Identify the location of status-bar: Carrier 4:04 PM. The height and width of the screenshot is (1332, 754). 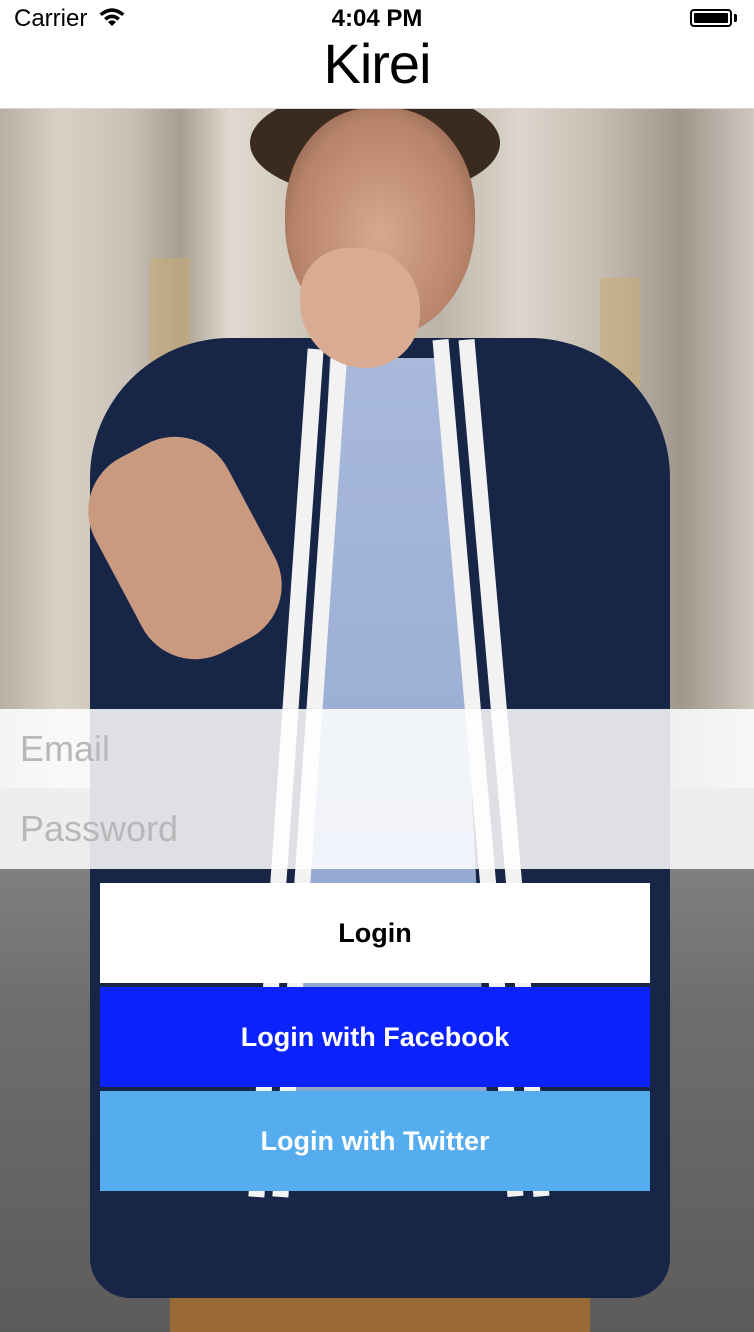
(377, 18).